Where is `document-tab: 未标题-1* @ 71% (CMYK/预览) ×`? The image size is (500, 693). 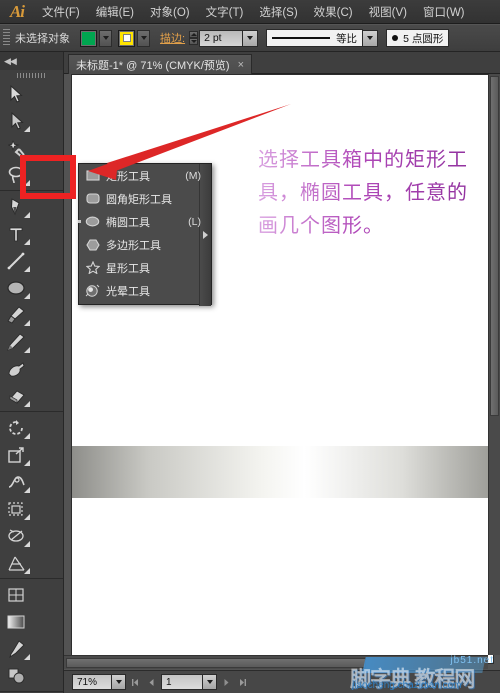 document-tab: 未标题-1* @ 71% (CMYK/预览) × is located at coordinates (160, 64).